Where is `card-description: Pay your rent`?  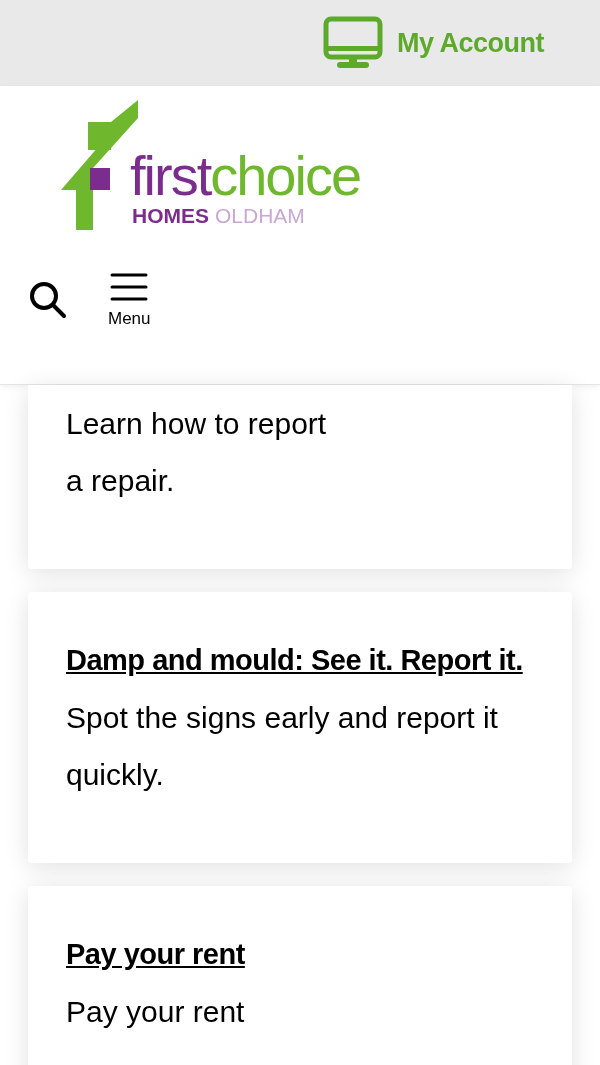
card-description: Pay your rent is located at coordinates (156, 1012).